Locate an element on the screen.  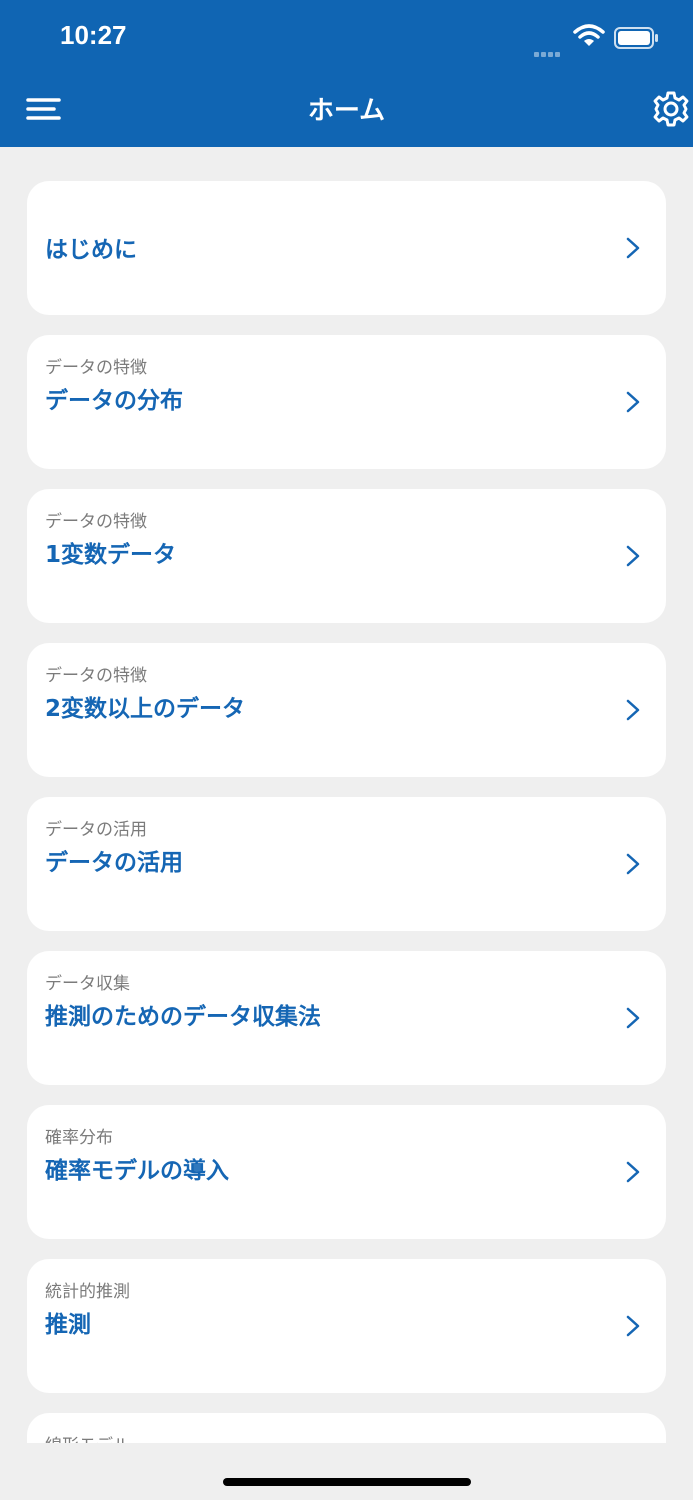
card-category: データの活用 is located at coordinates (96, 830).